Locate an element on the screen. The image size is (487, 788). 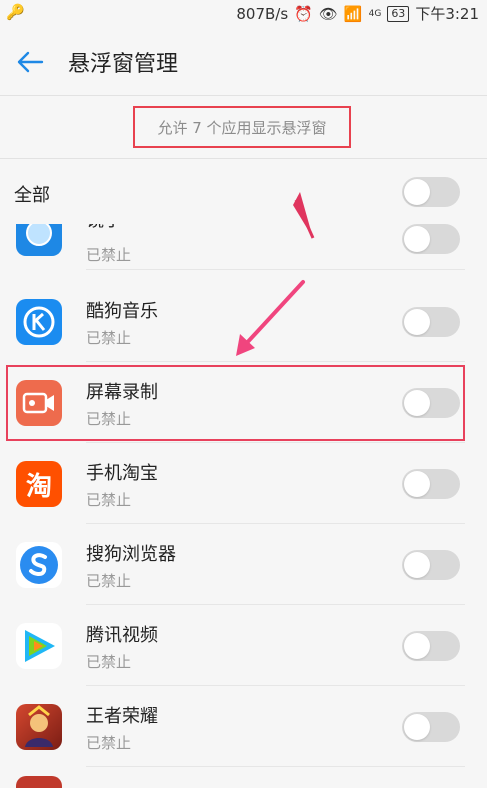
taobao-icon: 淘 is located at coordinates (39, 484).